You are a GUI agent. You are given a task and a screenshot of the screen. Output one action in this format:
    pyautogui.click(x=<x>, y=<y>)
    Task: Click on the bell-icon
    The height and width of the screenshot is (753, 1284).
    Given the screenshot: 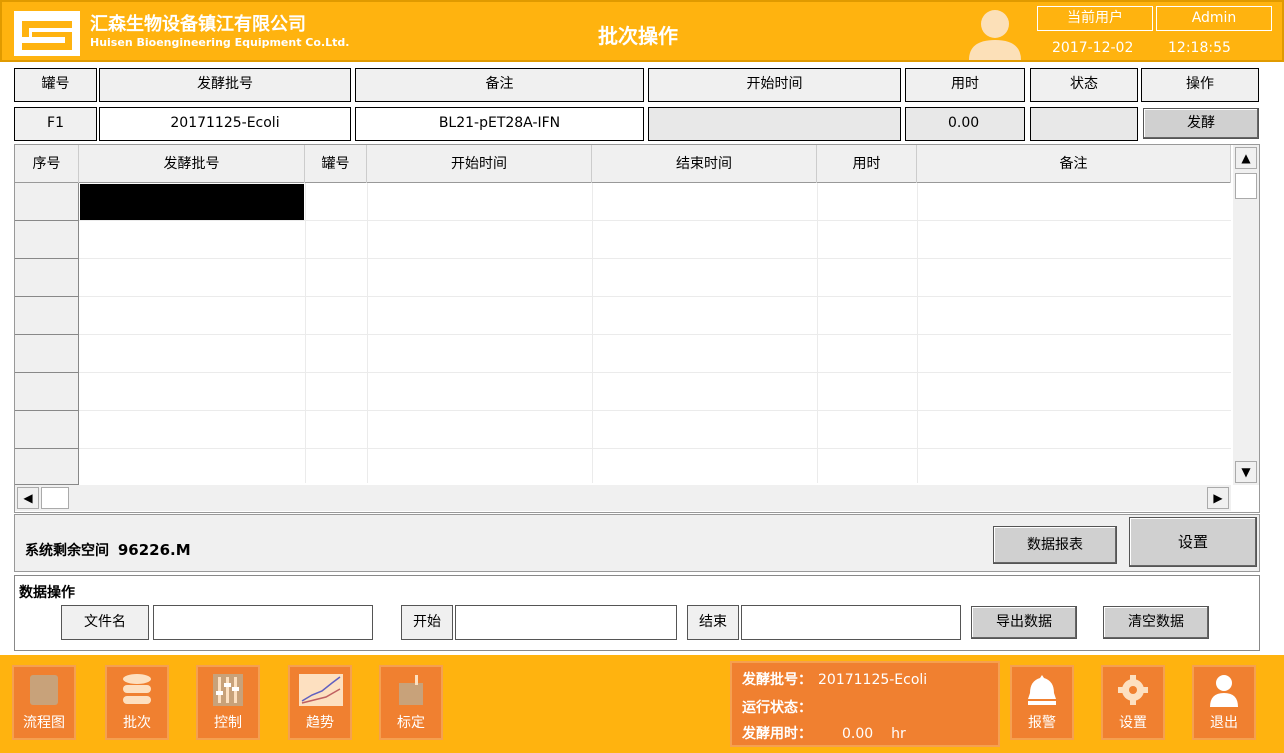 What is the action you would take?
    pyautogui.click(x=1042, y=690)
    